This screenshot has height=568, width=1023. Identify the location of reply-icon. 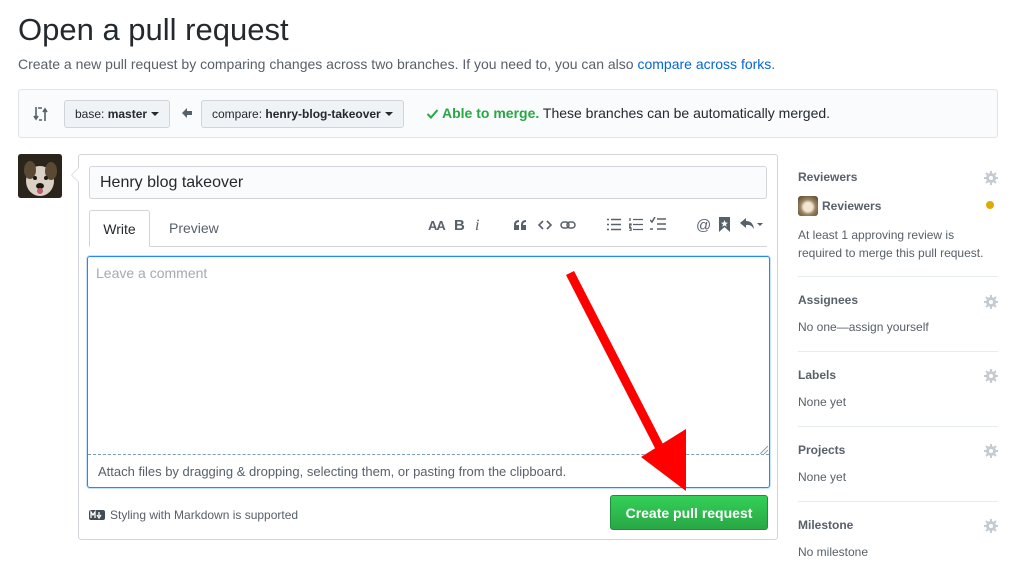
(751, 226).